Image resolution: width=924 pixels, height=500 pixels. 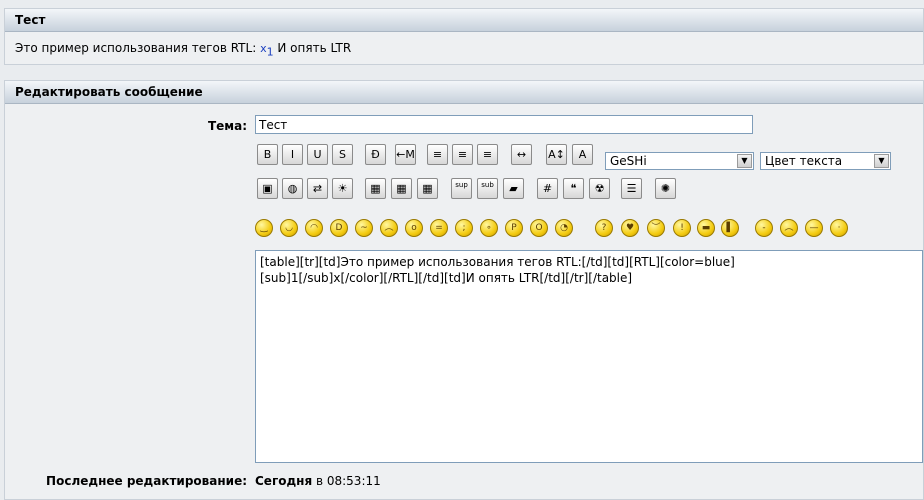 I want to click on biggrin-icon: D, so click(x=339, y=228).